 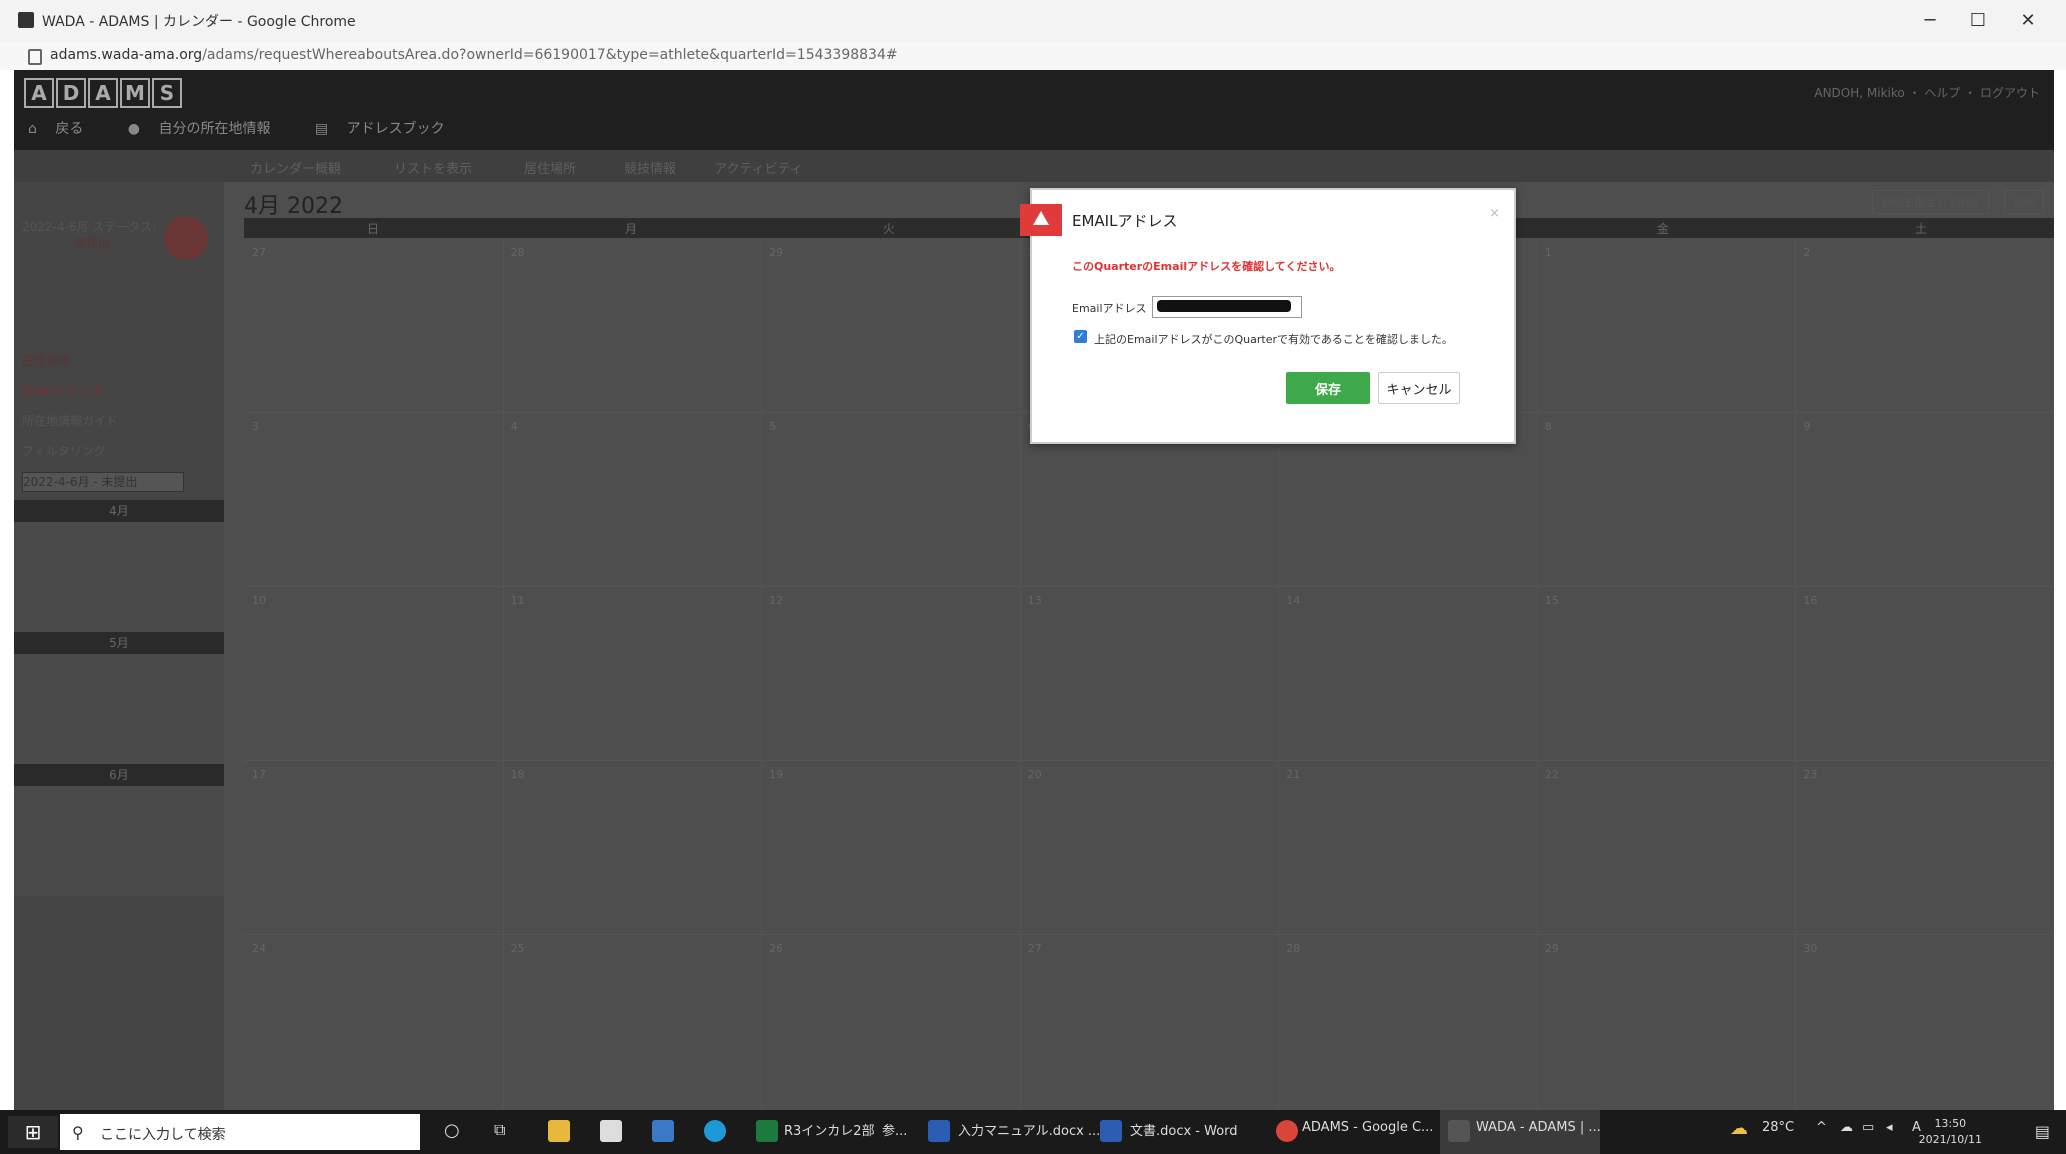 What do you see at coordinates (2028, 21) in the screenshot?
I see `close-icon: ✕` at bounding box center [2028, 21].